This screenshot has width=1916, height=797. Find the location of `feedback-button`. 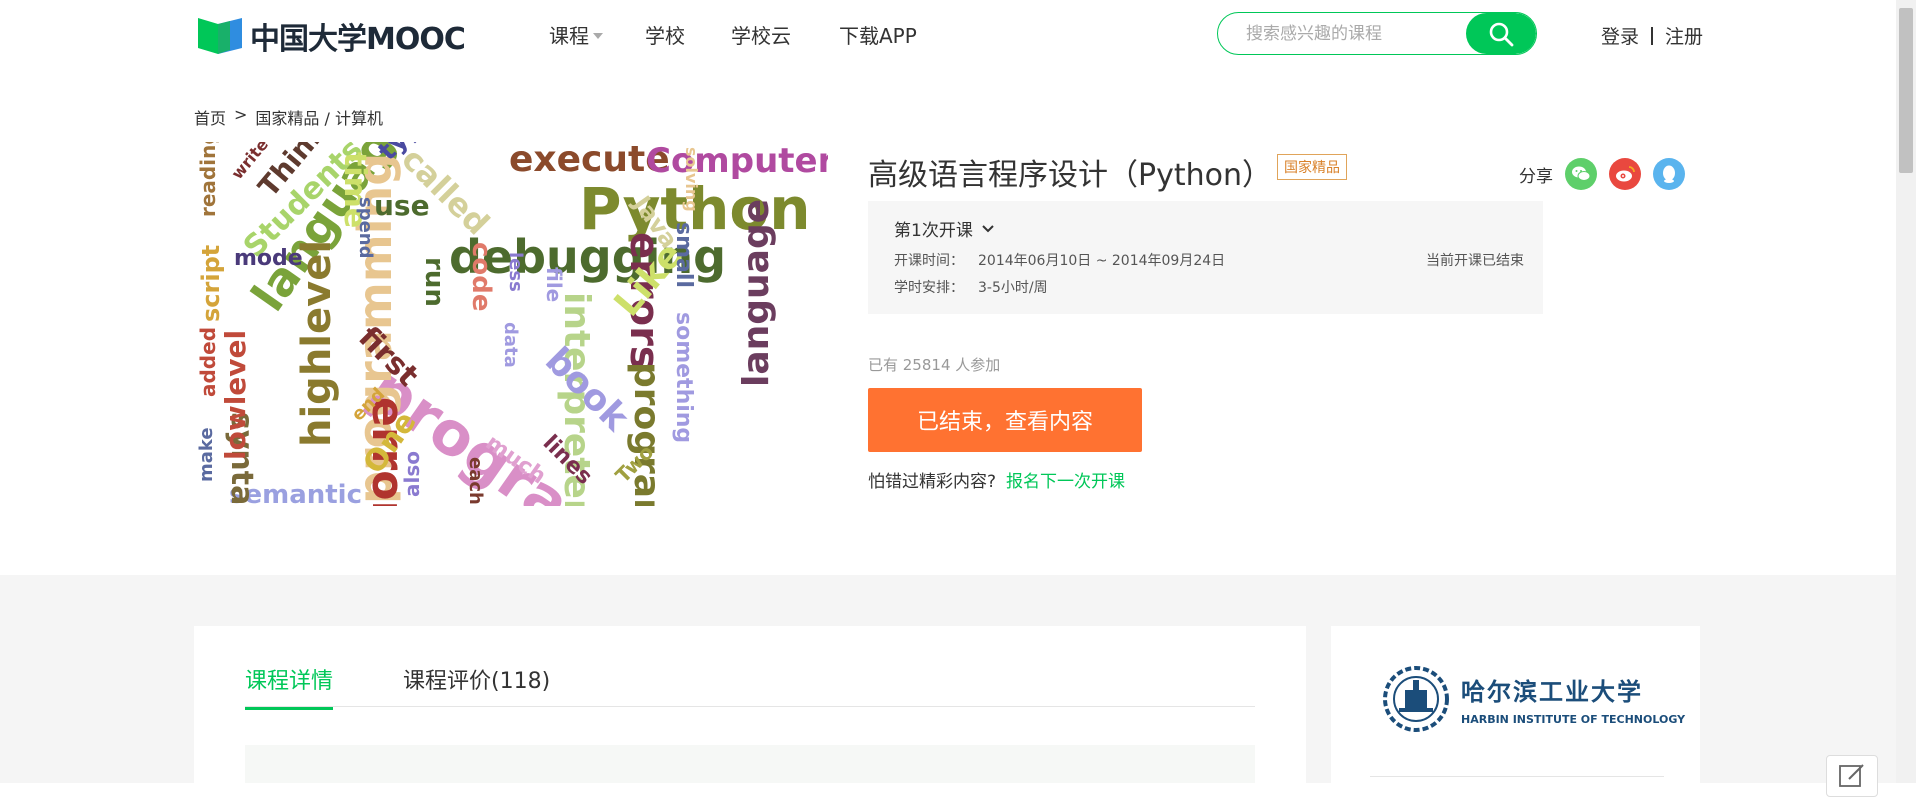

feedback-button is located at coordinates (1852, 776).